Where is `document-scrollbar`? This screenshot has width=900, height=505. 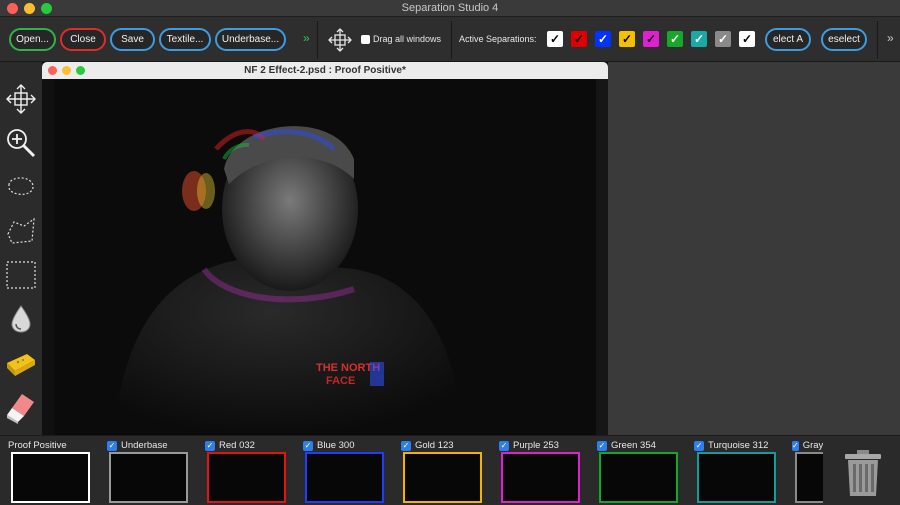
document-scrollbar is located at coordinates (602, 257).